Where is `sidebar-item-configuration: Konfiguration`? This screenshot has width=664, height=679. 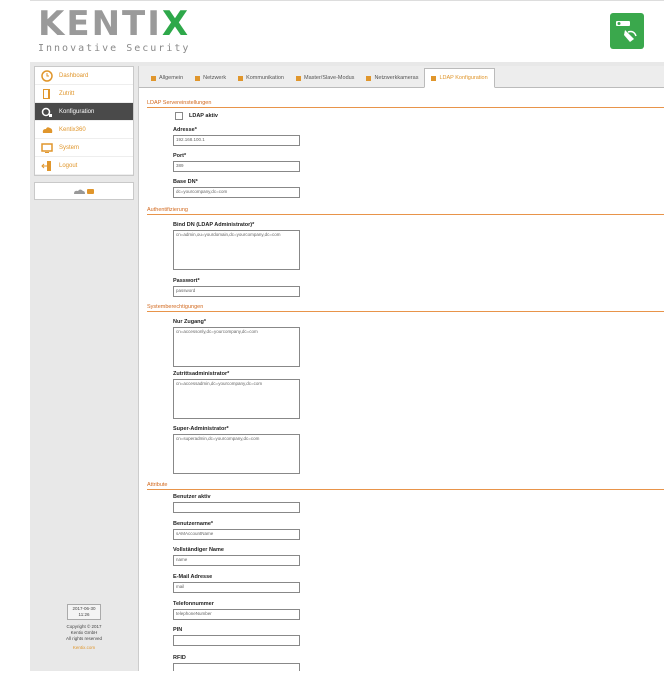
sidebar-item-configuration: Konfiguration is located at coordinates (84, 112).